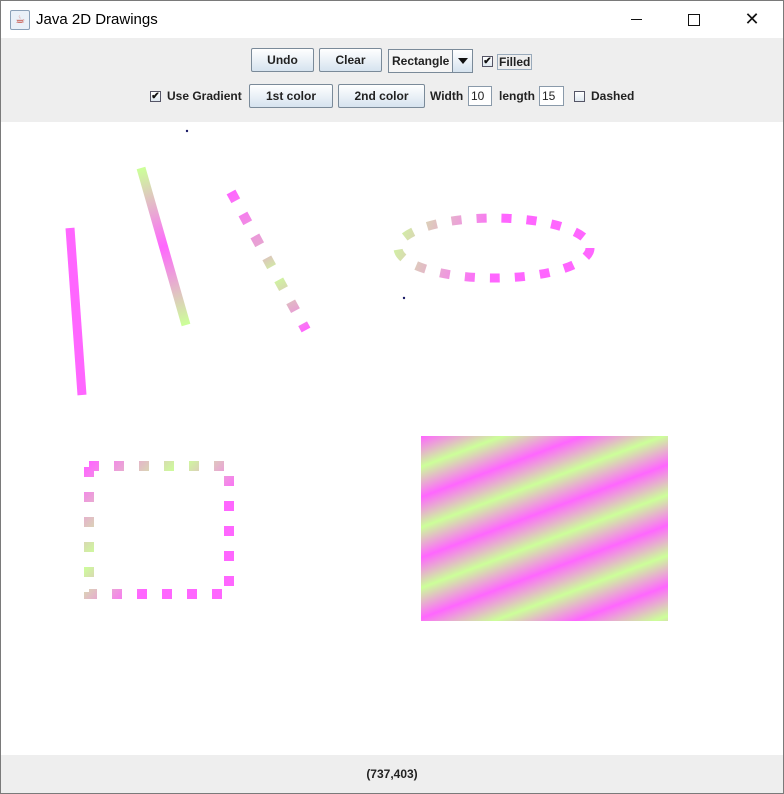  What do you see at coordinates (551, 96) in the screenshot?
I see `dash-length-input: 15` at bounding box center [551, 96].